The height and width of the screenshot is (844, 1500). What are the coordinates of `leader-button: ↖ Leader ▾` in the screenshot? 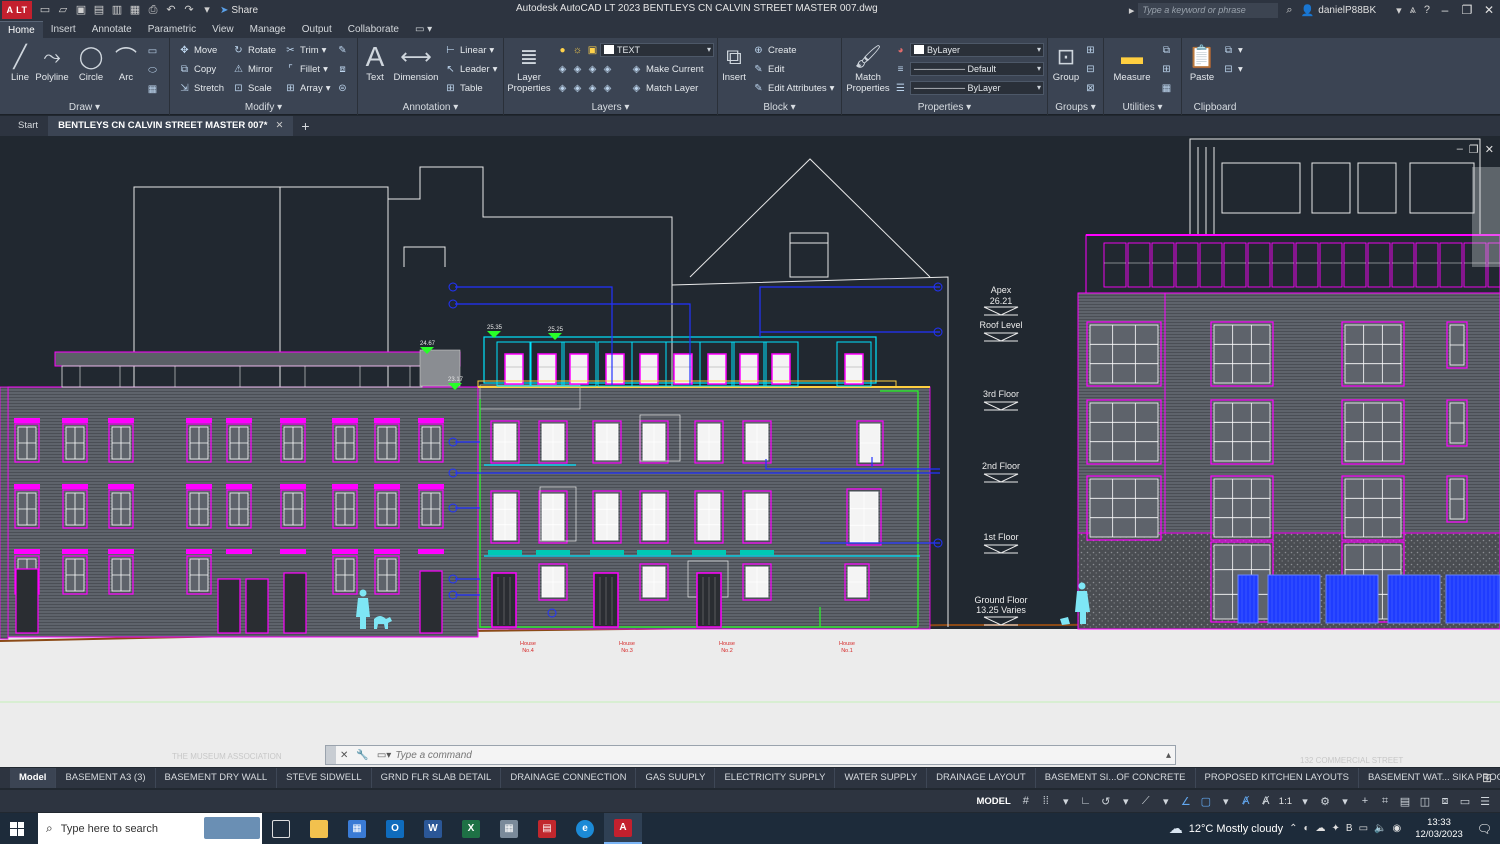 It's located at (470, 69).